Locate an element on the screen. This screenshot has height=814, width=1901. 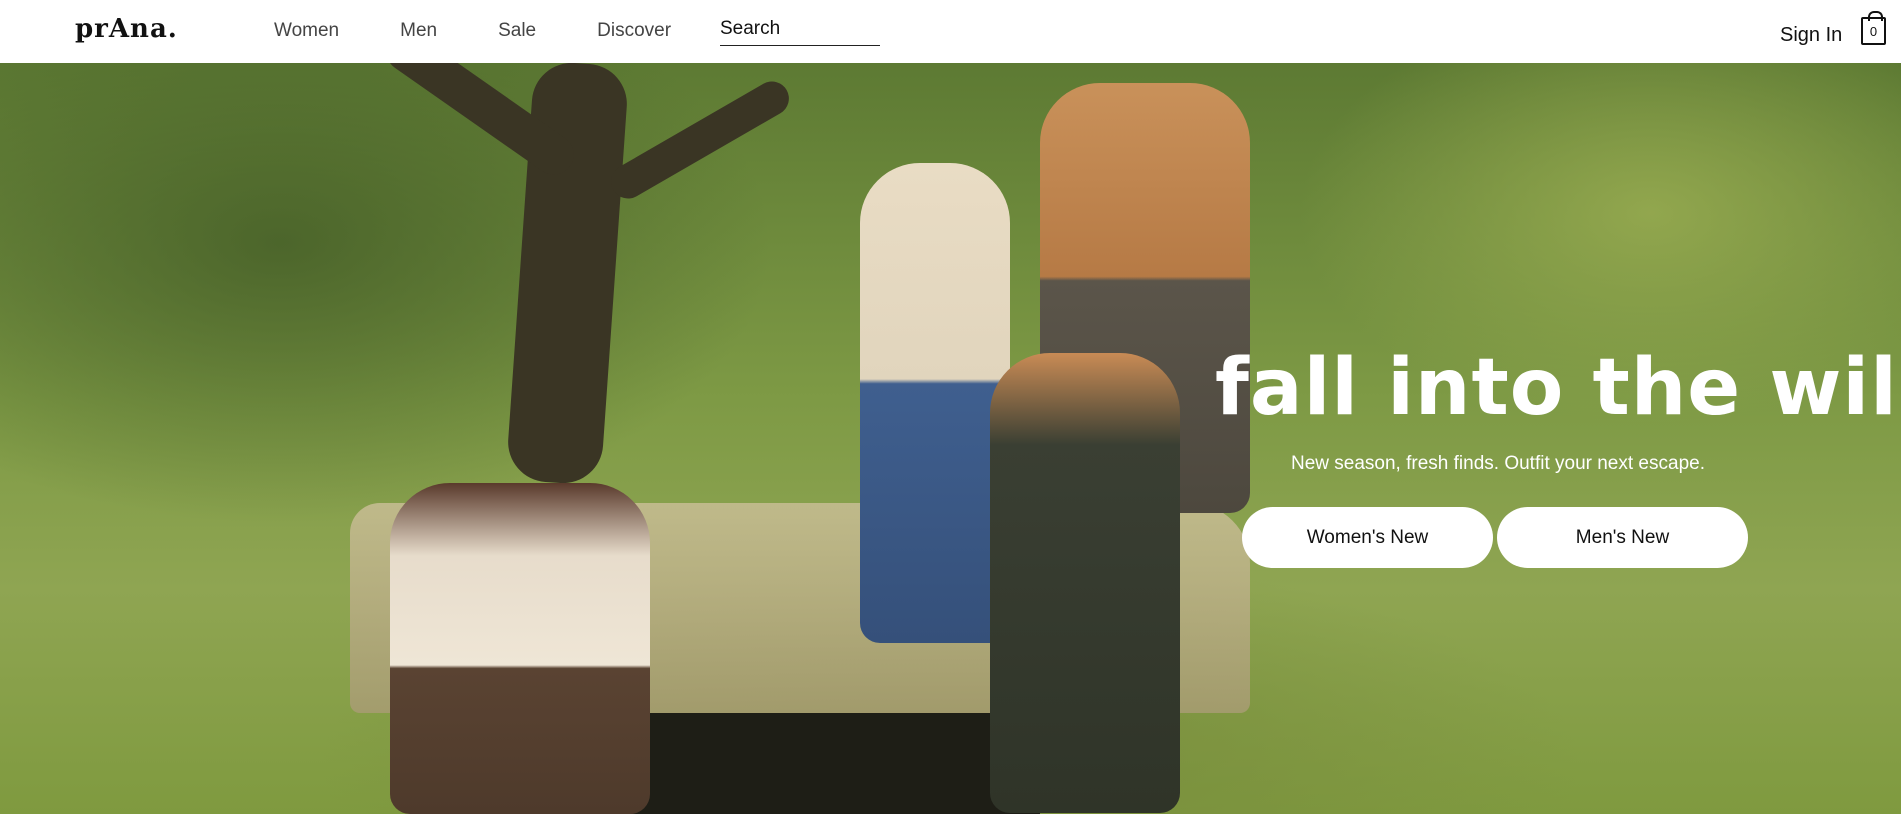
cart-count: 0 is located at coordinates (1873, 31).